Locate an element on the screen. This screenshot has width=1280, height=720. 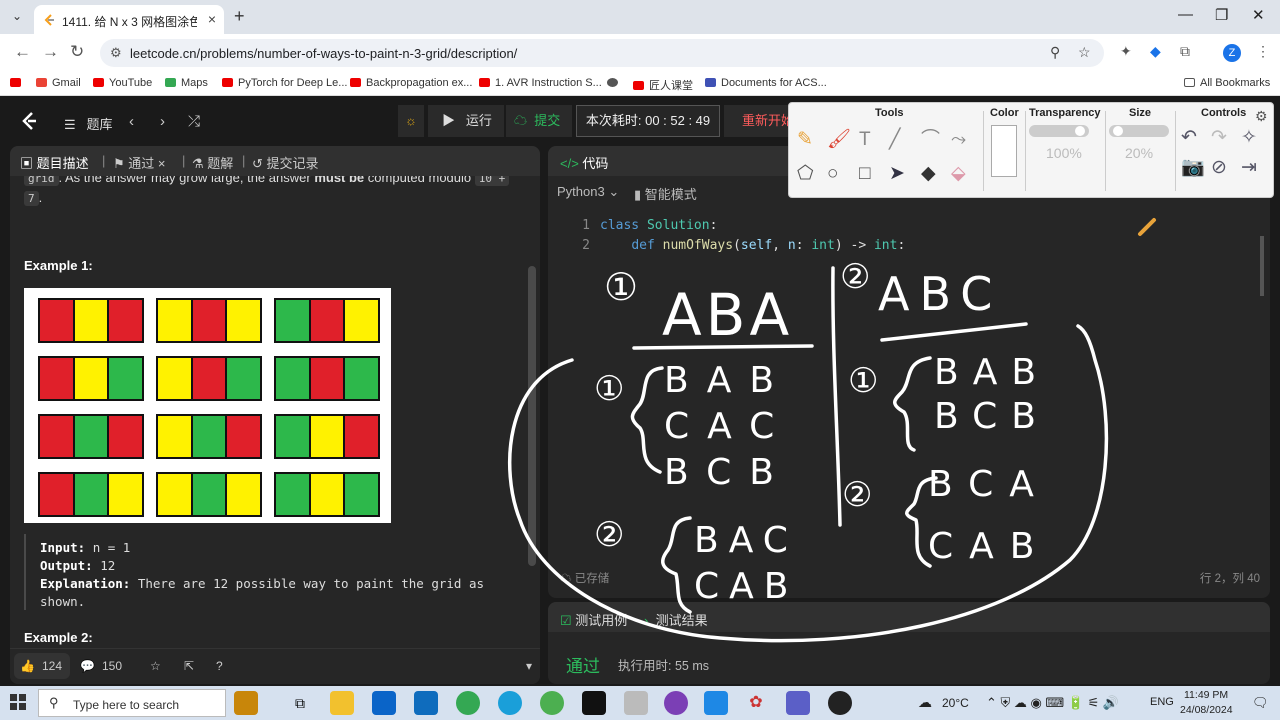
scroll-down-icon: ▾ is located at coordinates (529, 666).